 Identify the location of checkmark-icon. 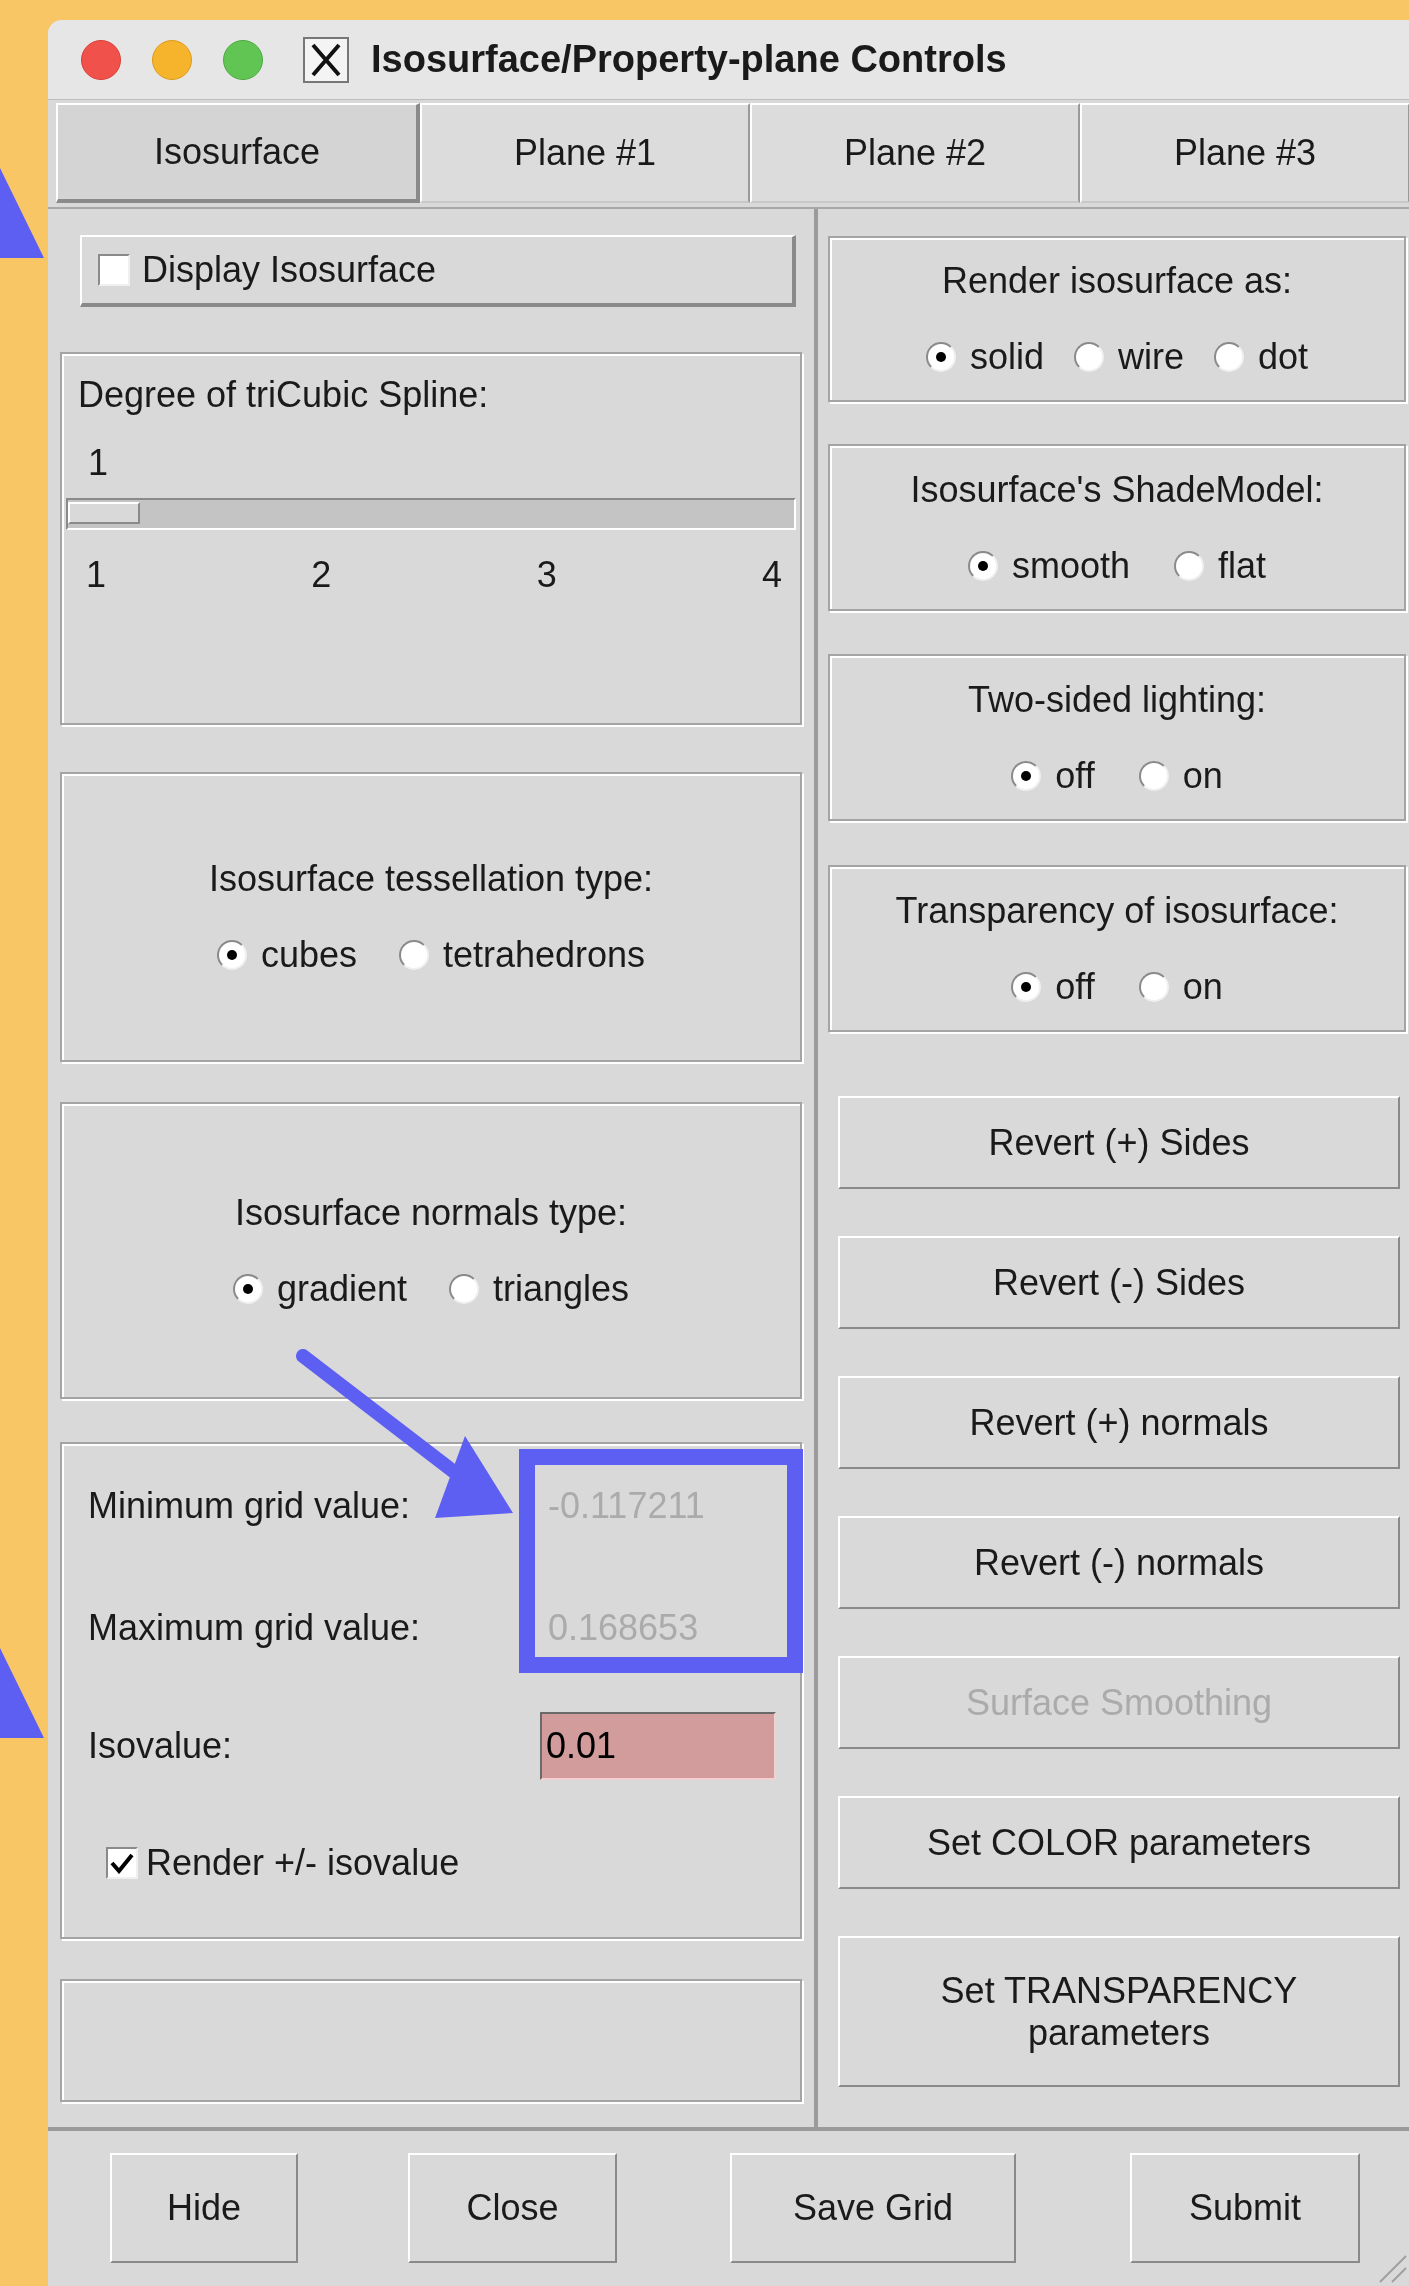
(122, 1863).